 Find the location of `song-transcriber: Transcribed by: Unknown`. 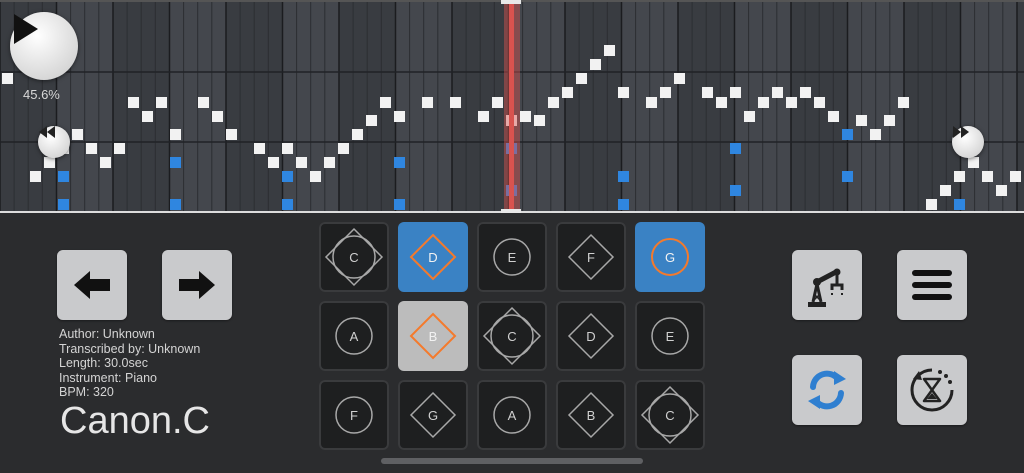

song-transcriber: Transcribed by: Unknown is located at coordinates (130, 348).